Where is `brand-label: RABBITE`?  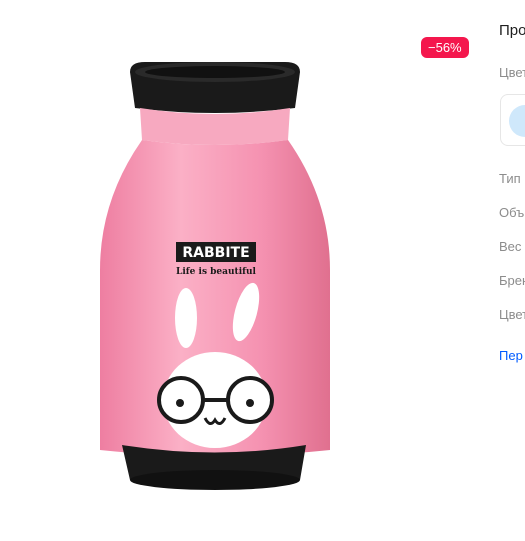
brand-label: RABBITE is located at coordinates (215, 253).